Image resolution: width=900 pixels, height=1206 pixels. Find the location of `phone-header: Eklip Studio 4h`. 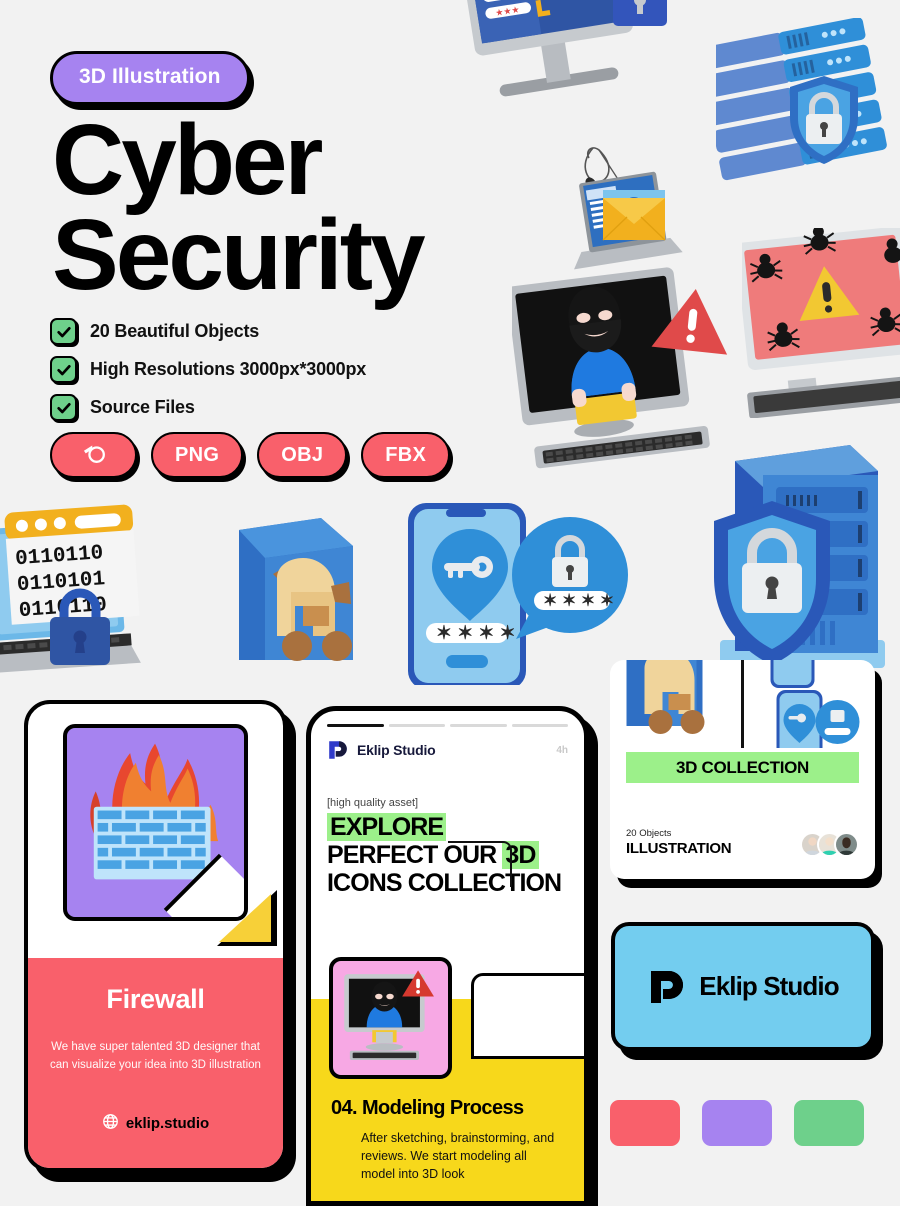

phone-header: Eklip Studio 4h is located at coordinates (447, 744).